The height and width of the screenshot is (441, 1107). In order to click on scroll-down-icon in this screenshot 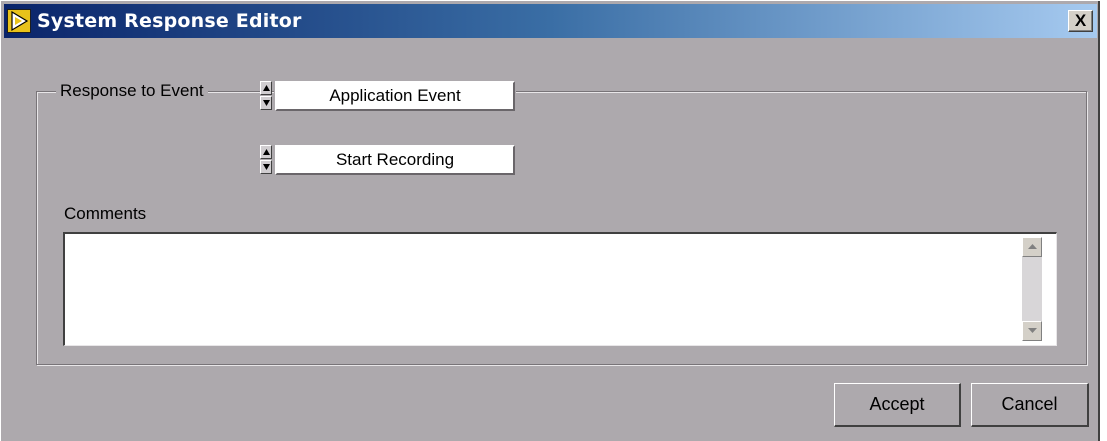, I will do `click(1032, 330)`.